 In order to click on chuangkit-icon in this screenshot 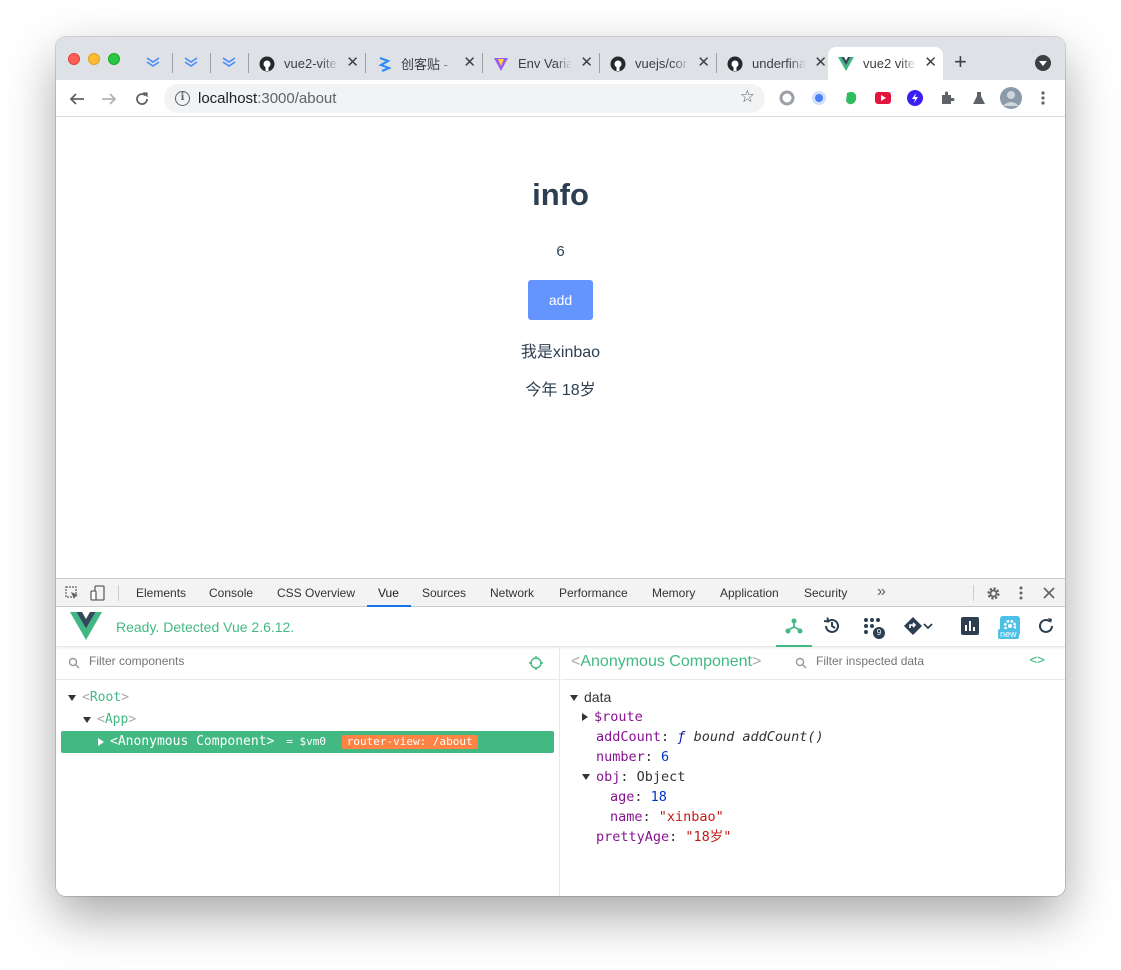, I will do `click(384, 64)`.